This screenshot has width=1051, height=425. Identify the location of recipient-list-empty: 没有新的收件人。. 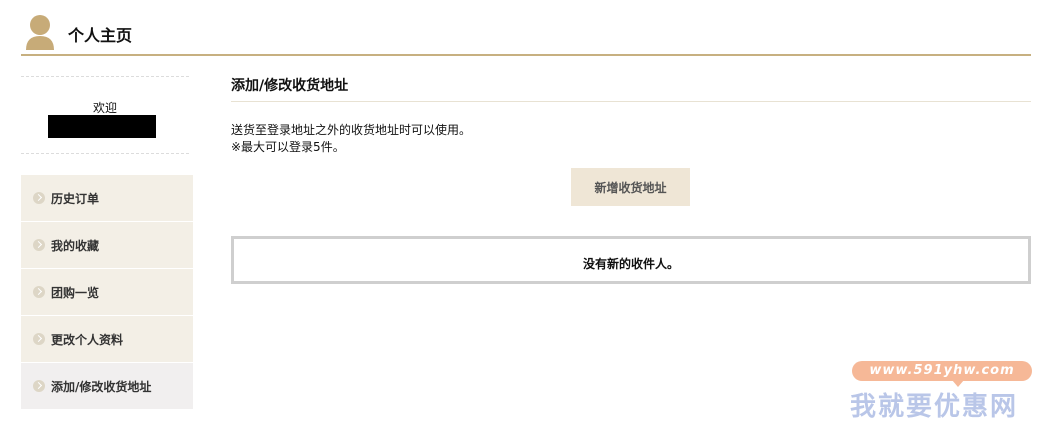
(631, 260).